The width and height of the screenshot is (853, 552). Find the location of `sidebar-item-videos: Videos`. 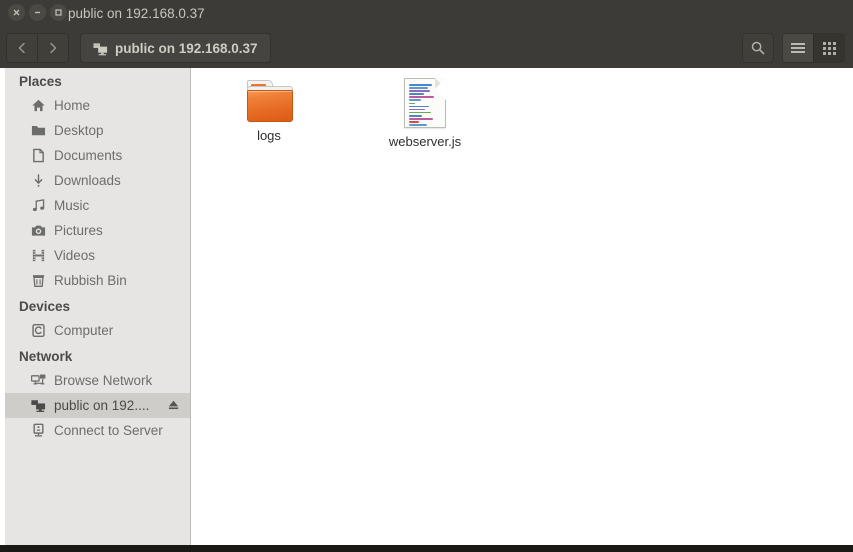

sidebar-item-videos: Videos is located at coordinates (97, 255).